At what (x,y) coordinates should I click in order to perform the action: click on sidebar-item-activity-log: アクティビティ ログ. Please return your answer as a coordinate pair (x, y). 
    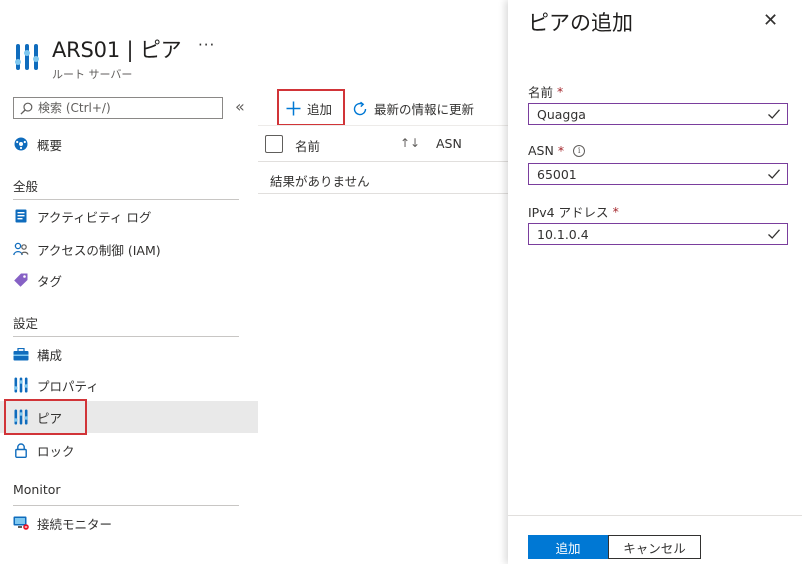
    Looking at the image, I should click on (129, 216).